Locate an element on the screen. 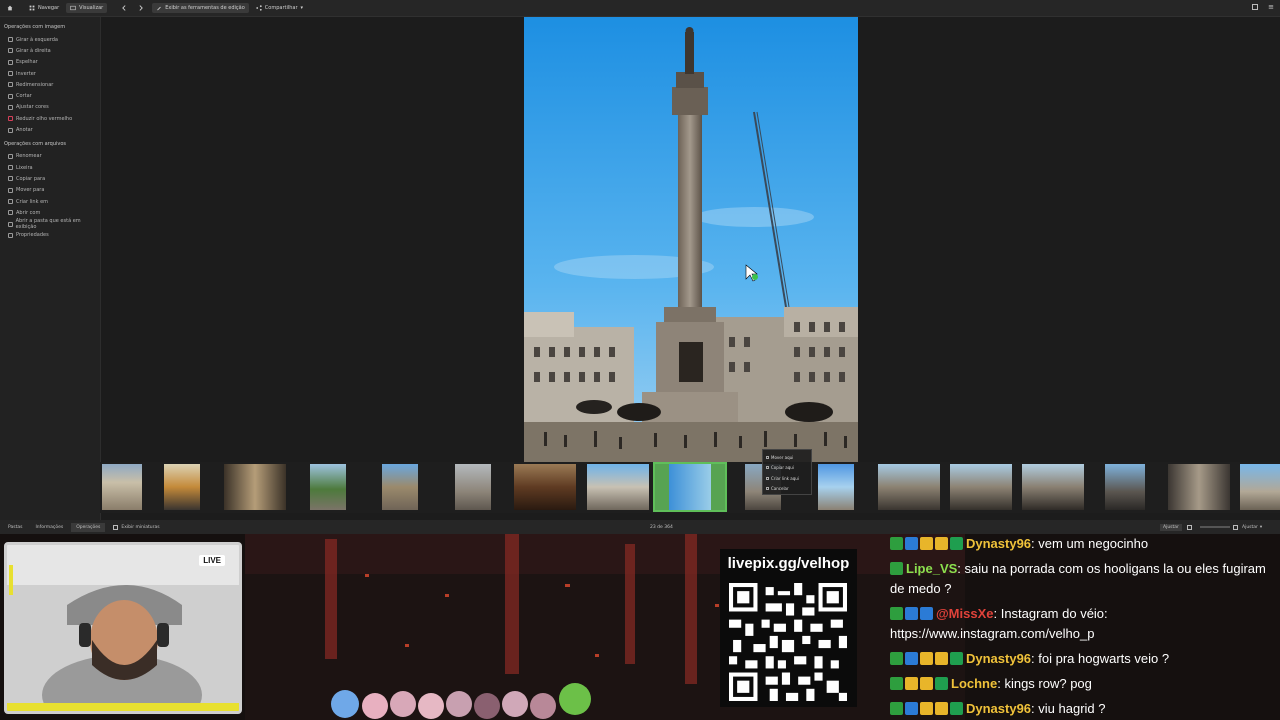  sidebar-item: Abrir com is located at coordinates (50, 212).